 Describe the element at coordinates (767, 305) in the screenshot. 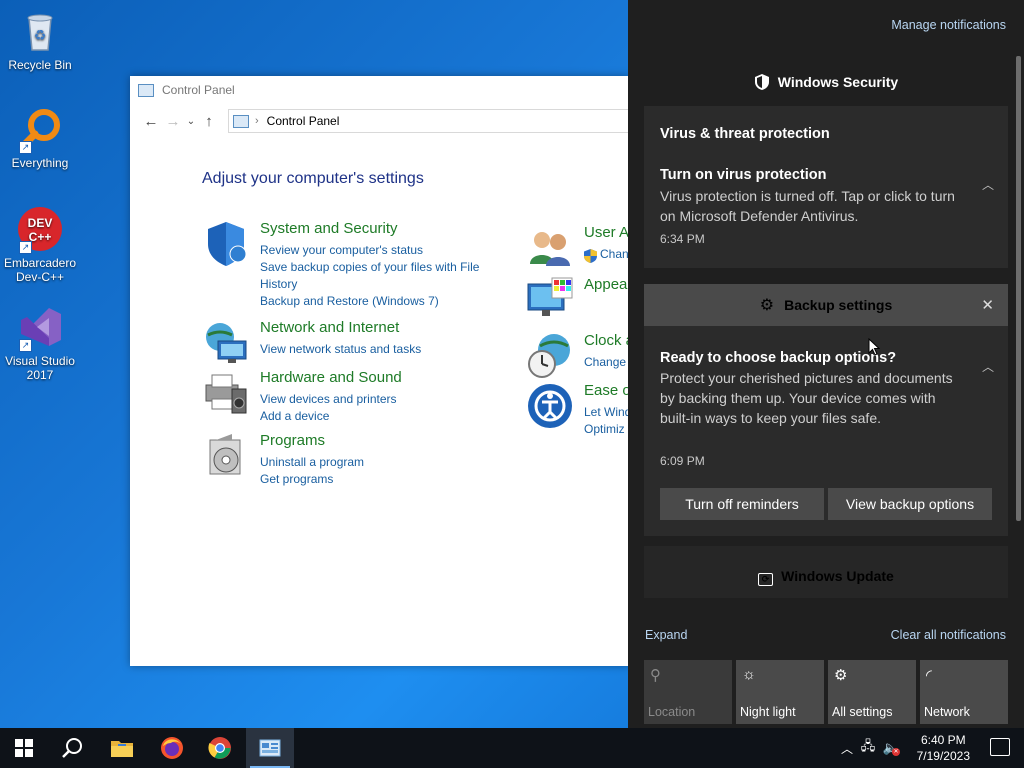

I see `gear-icon: ⚙` at that location.